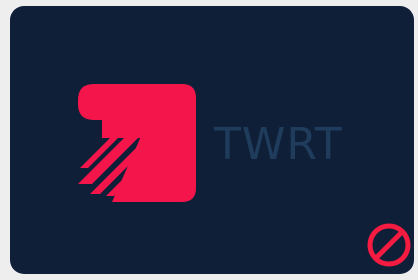 The width and height of the screenshot is (418, 280). What do you see at coordinates (138, 146) in the screenshot?
I see `arrow-speed-logo-icon` at bounding box center [138, 146].